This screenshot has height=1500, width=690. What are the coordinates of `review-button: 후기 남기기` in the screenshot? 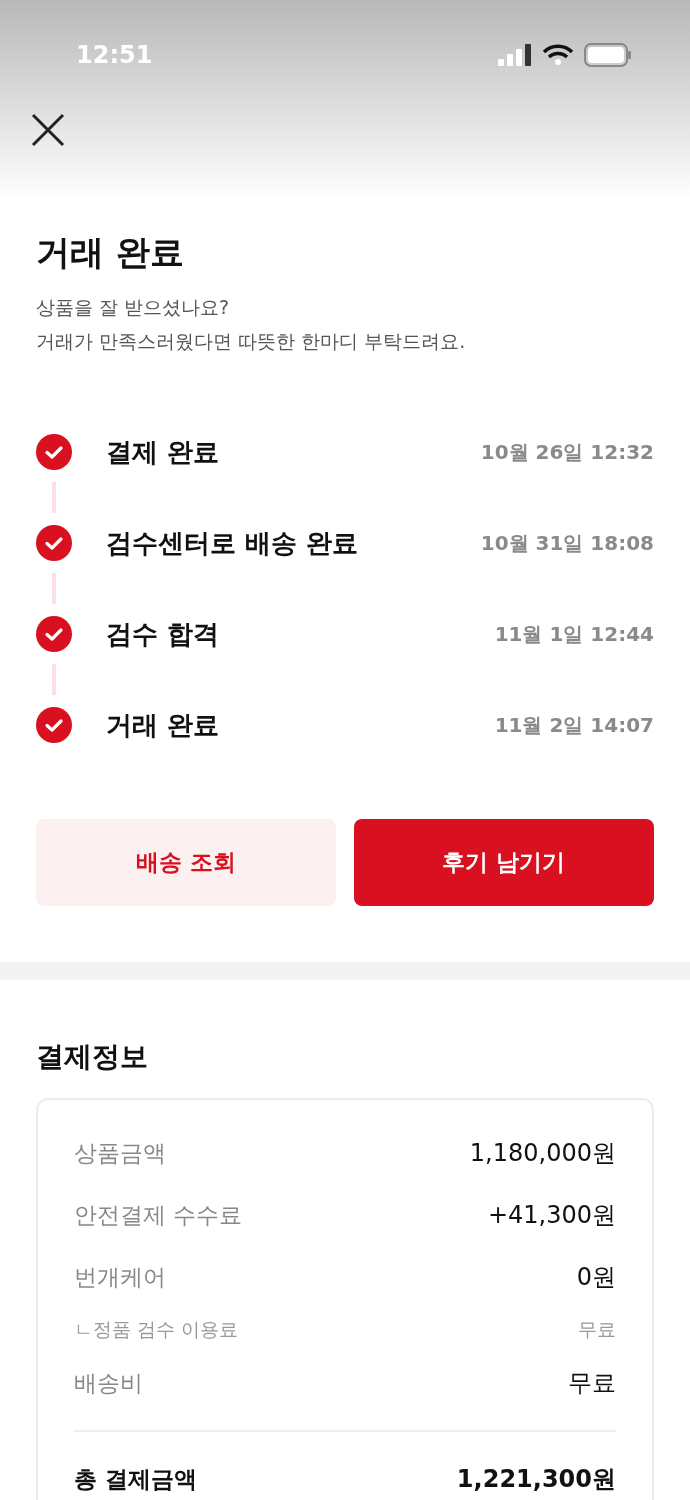 It's located at (504, 862).